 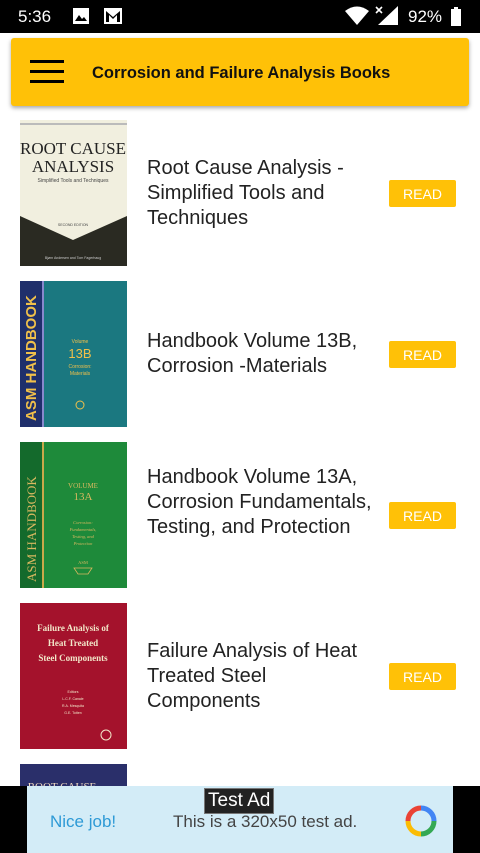 I want to click on svg-text: 13A, so click(x=83, y=497).